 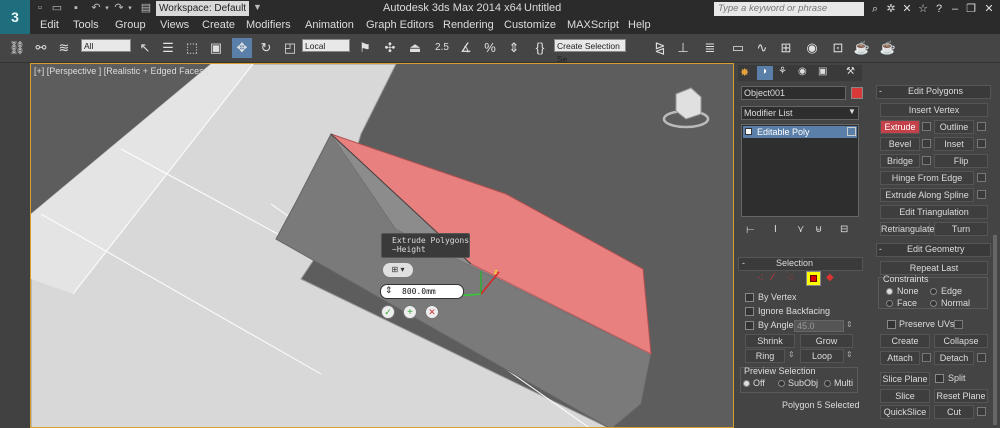 What do you see at coordinates (954, 358) in the screenshot?
I see `detach-button: Detach` at bounding box center [954, 358].